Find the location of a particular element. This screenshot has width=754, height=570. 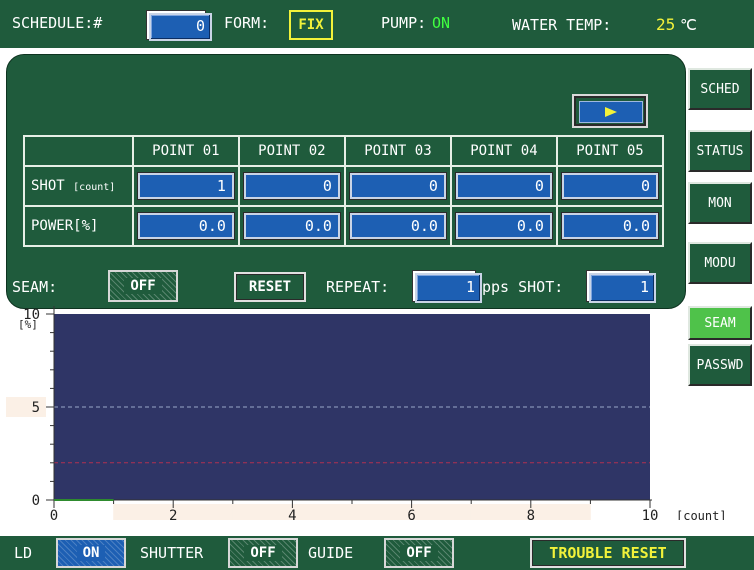

side-menu-modu-button: MODU is located at coordinates (720, 263).